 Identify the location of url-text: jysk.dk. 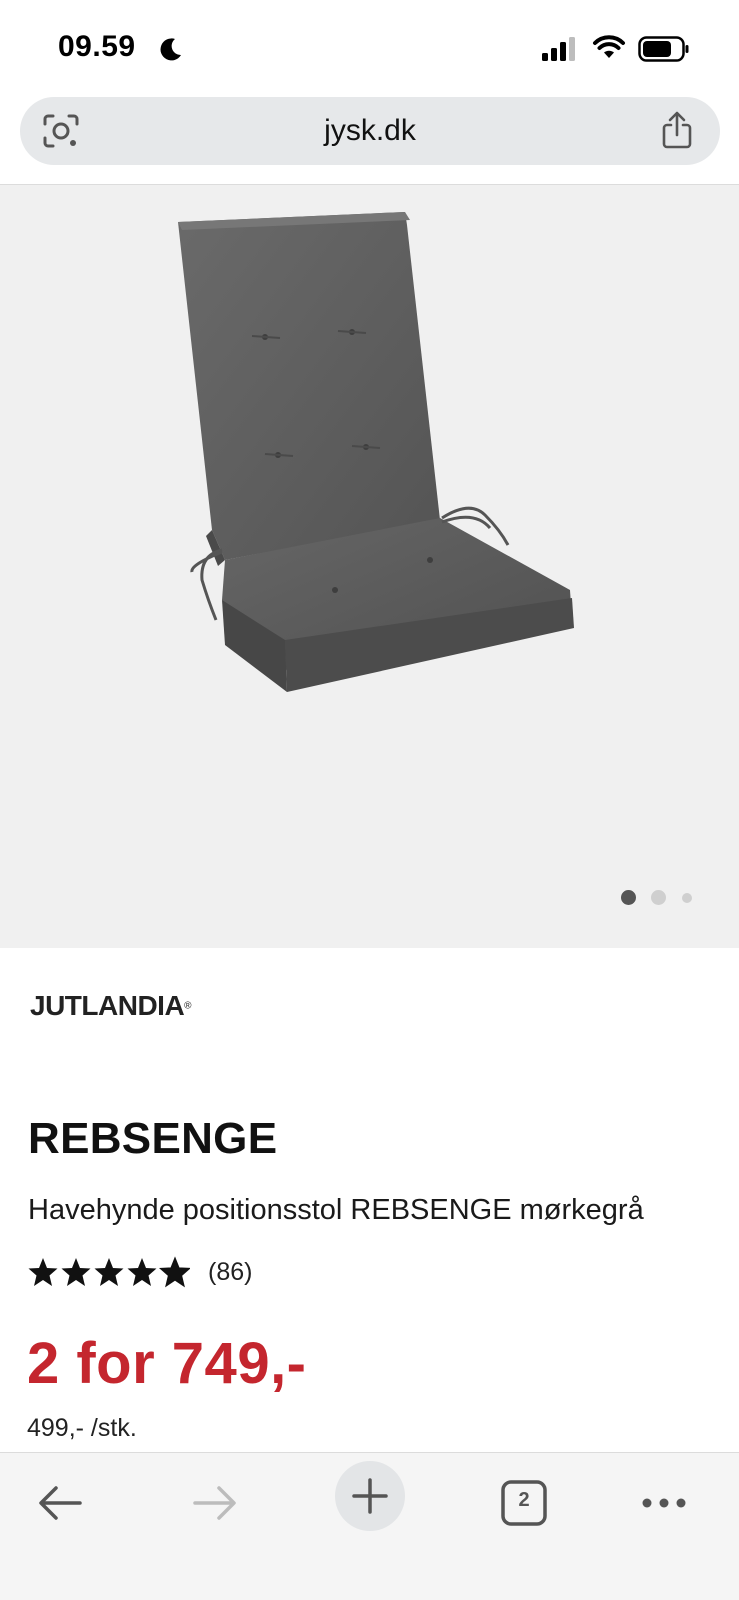
(370, 131).